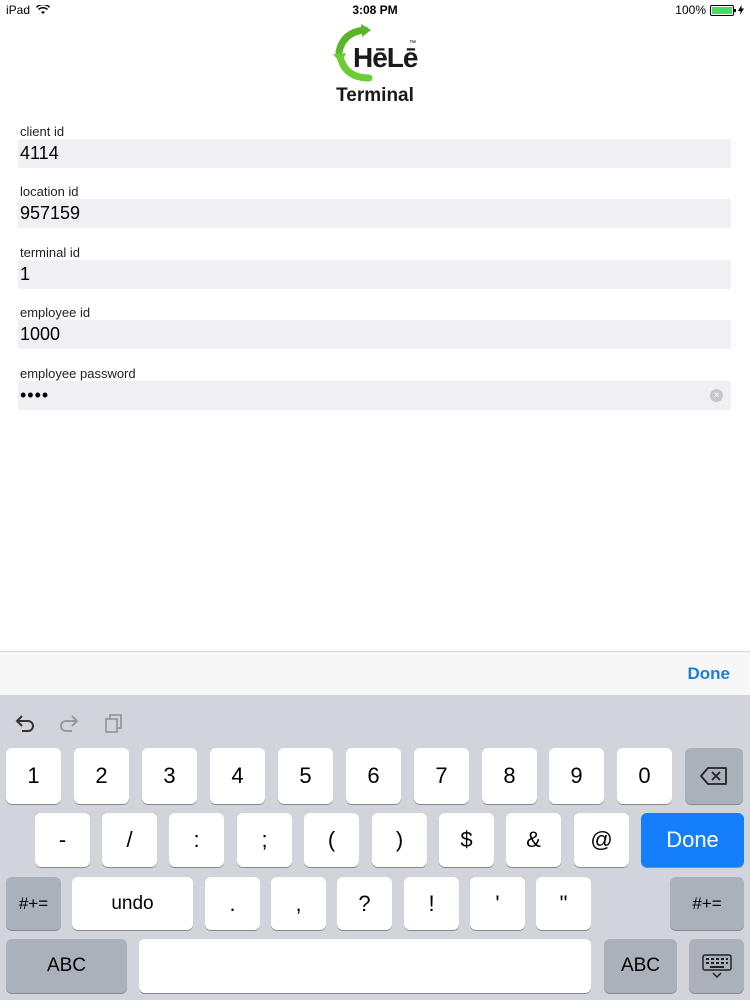 The image size is (750, 1000). I want to click on key-7: 7, so click(441, 776).